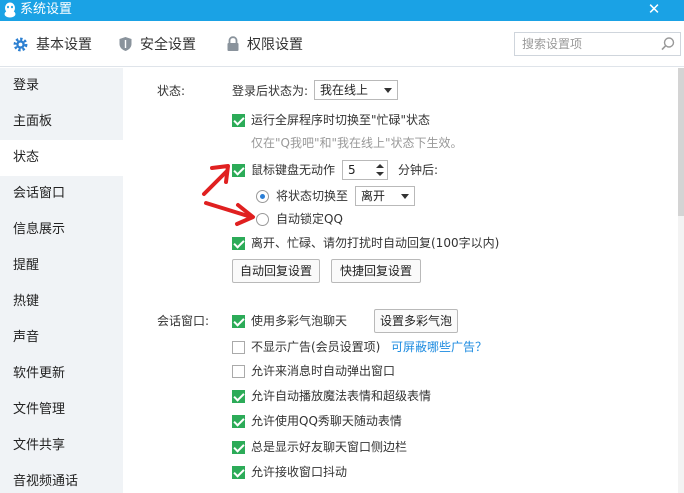  Describe the element at coordinates (61, 446) in the screenshot. I see `sidebar-item-file-sharing: 文件共享` at that location.